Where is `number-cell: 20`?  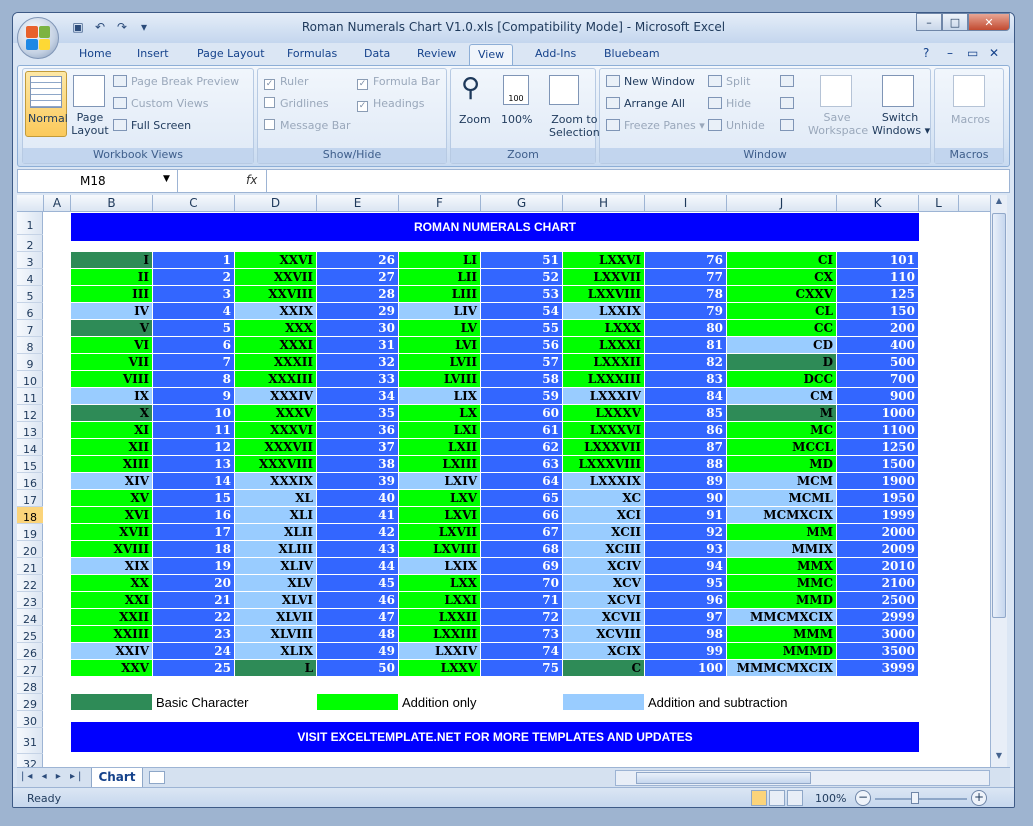 number-cell: 20 is located at coordinates (193, 583).